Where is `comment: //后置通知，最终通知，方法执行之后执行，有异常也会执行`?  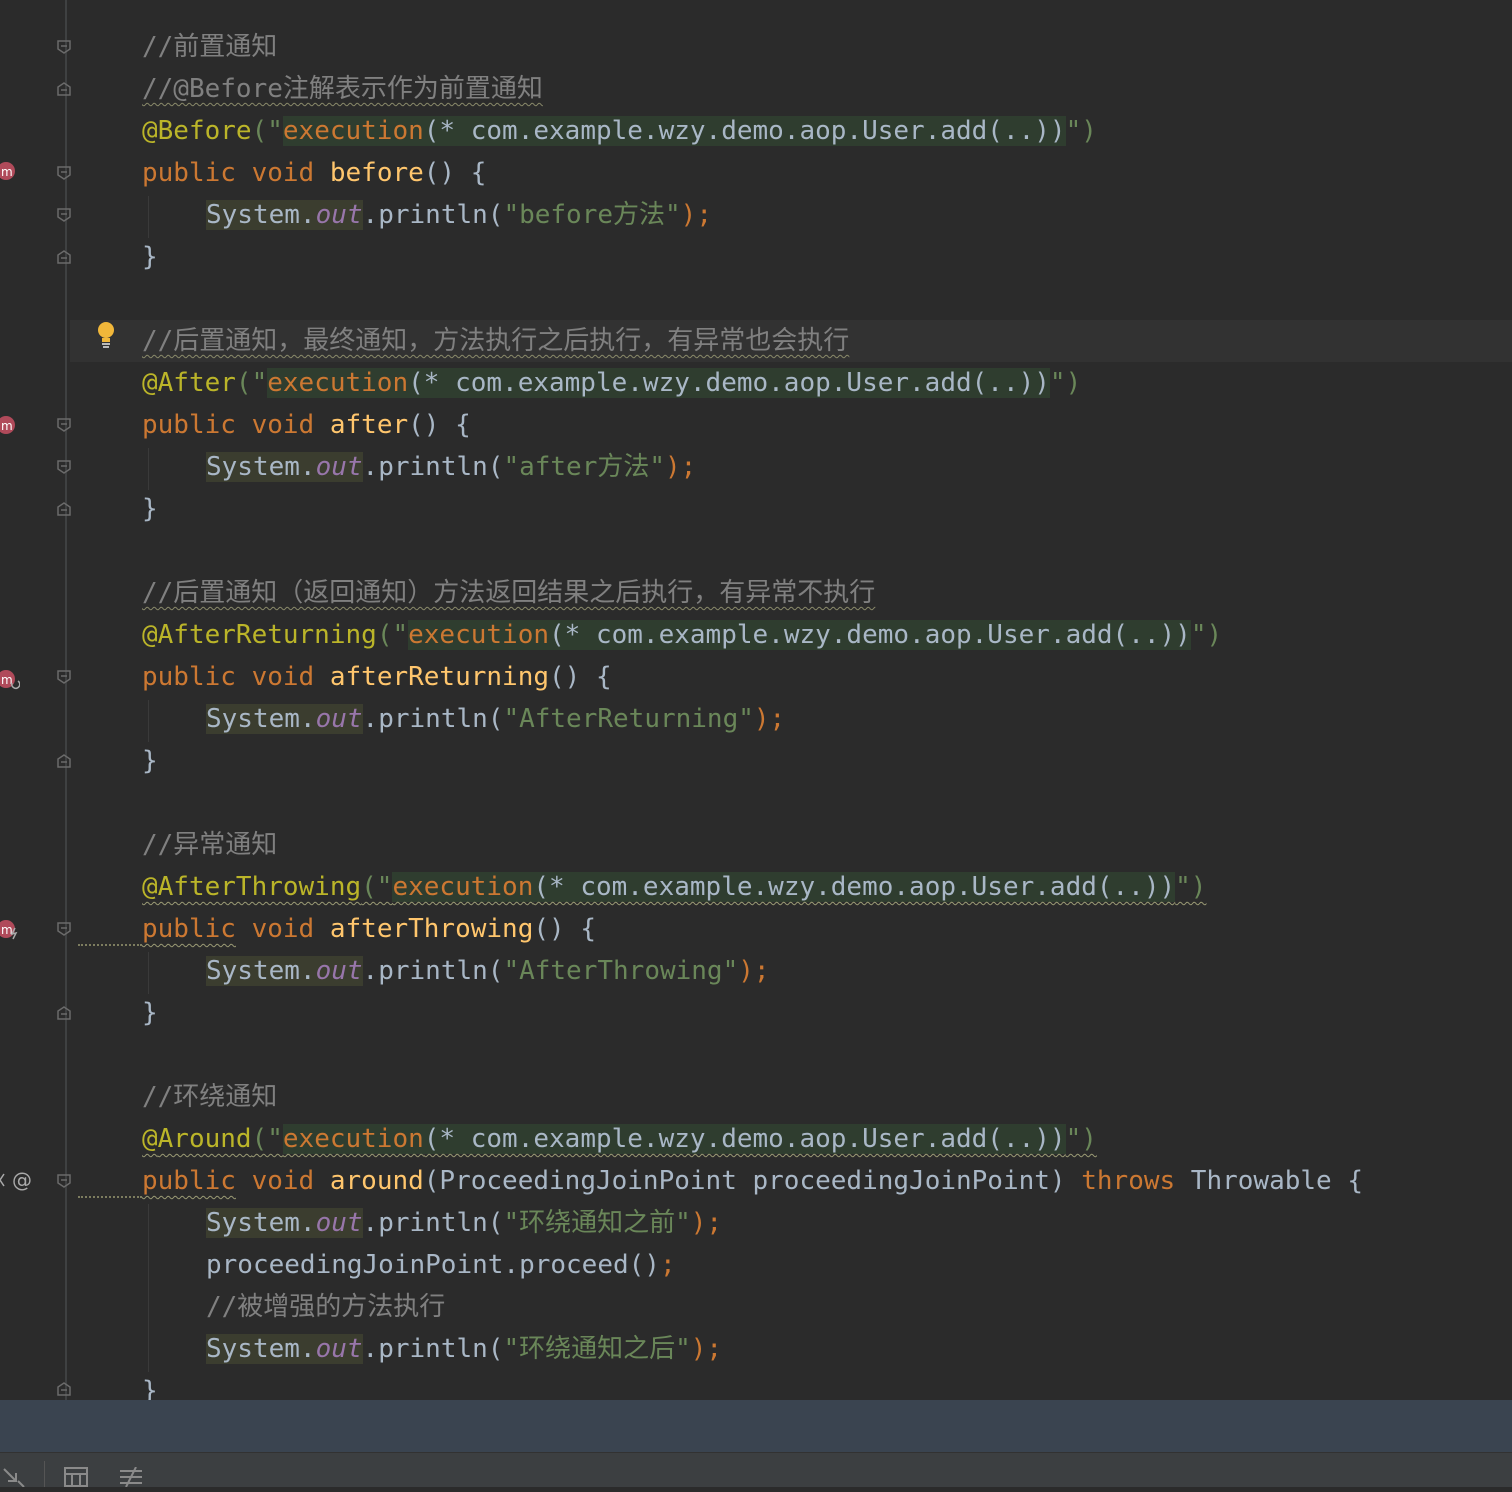
comment: //后置通知，最终通知，方法执行之后执行，有异常也会执行 is located at coordinates (496, 341).